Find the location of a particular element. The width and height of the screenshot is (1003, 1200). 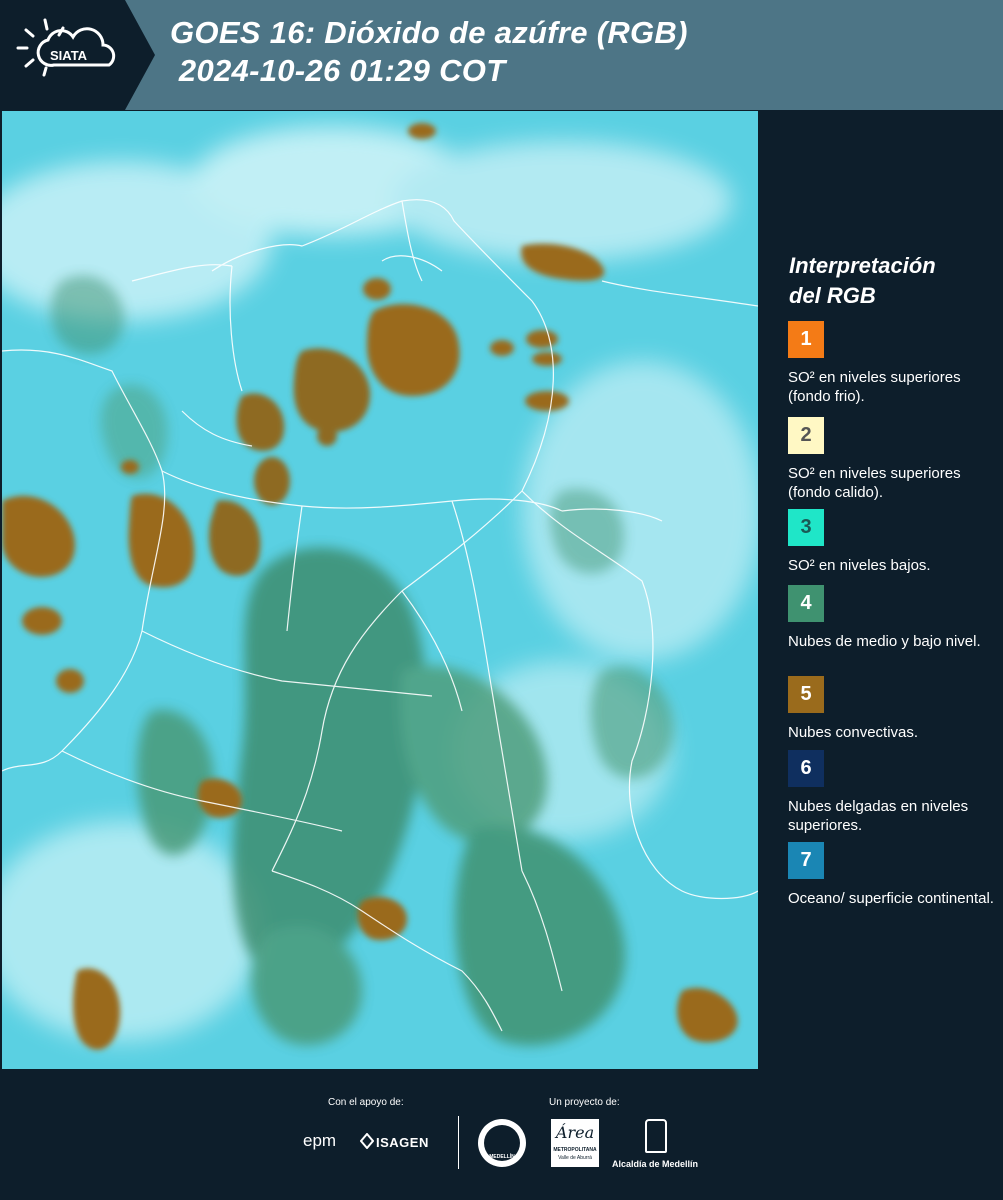

legend-label-3: SO² en niveles bajos. is located at coordinates (859, 565).